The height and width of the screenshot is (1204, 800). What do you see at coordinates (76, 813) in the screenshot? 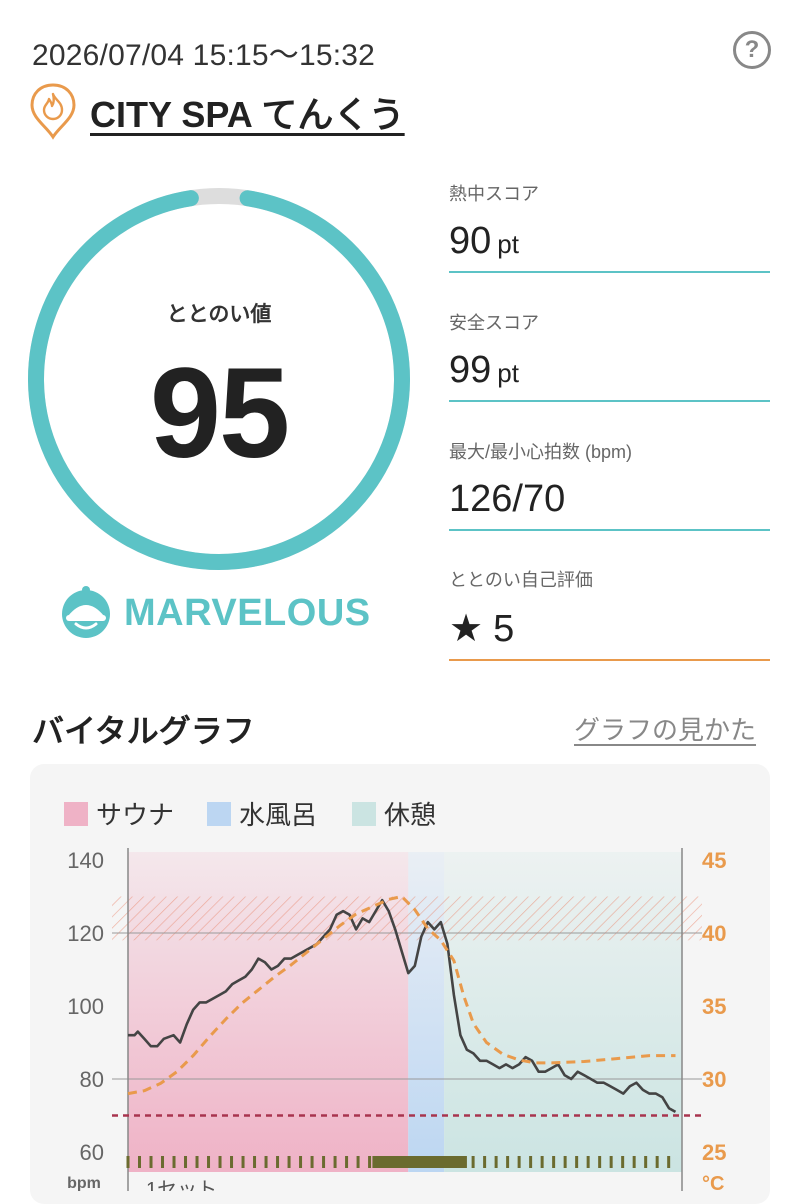
I see `legend-swatch-sauna` at bounding box center [76, 813].